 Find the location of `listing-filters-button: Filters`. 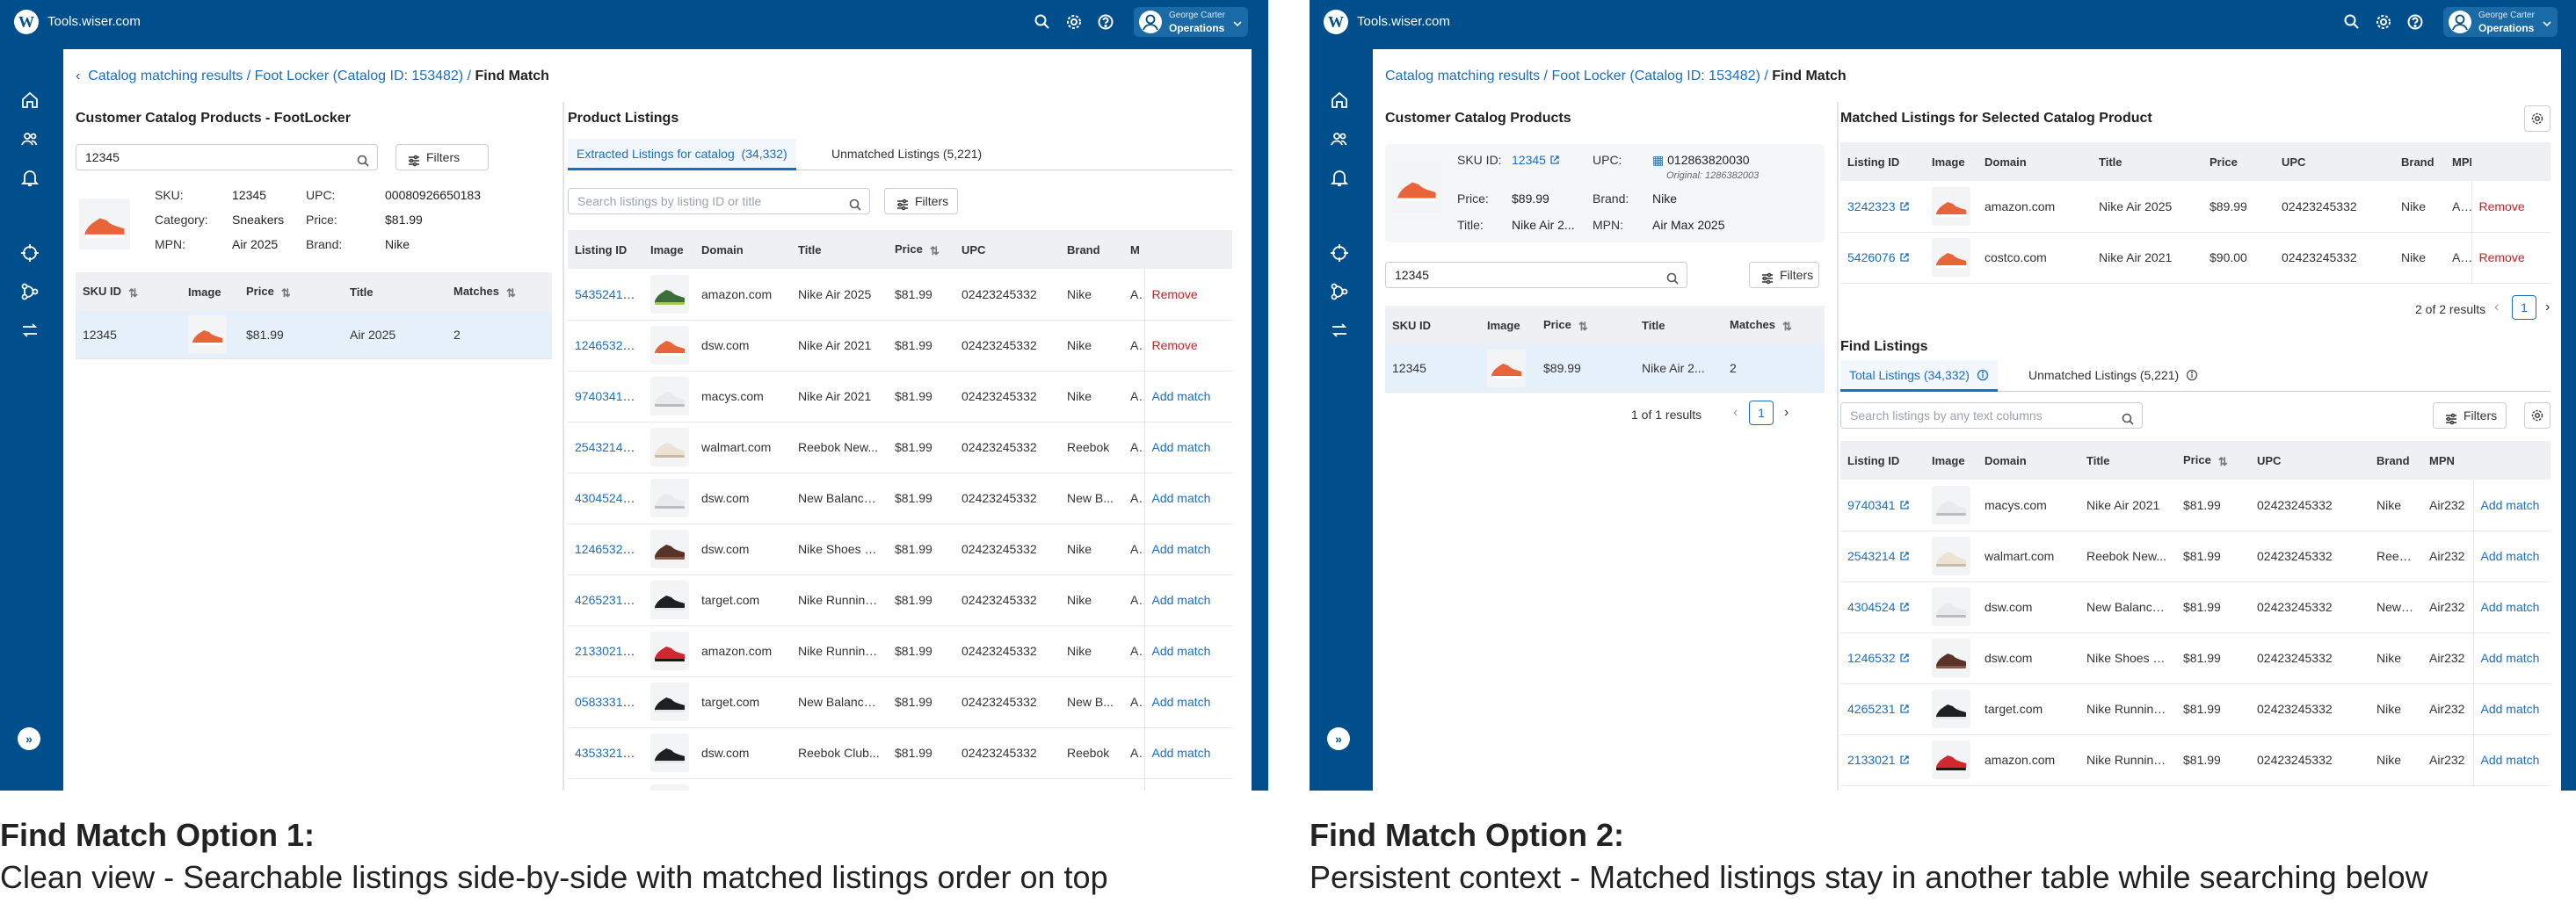

listing-filters-button: Filters is located at coordinates (921, 201).